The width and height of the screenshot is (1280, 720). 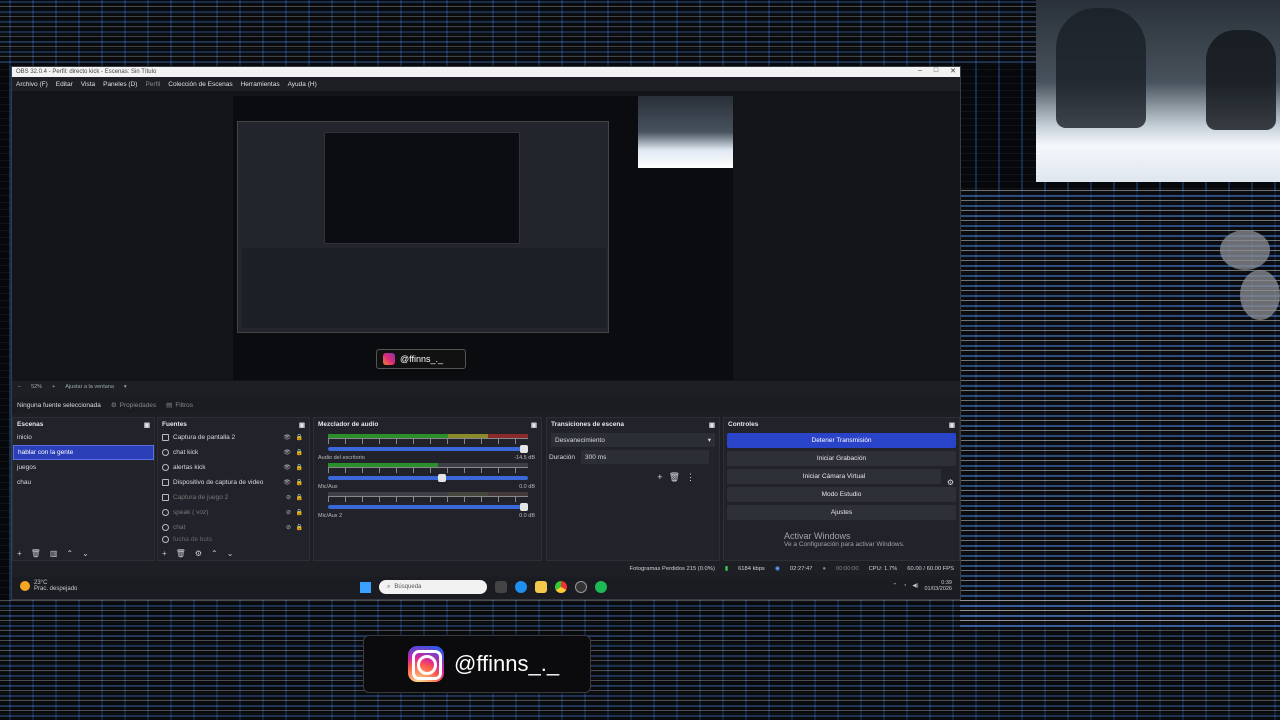 What do you see at coordinates (125, 387) in the screenshot?
I see `chevron-down-icon: ▾` at bounding box center [125, 387].